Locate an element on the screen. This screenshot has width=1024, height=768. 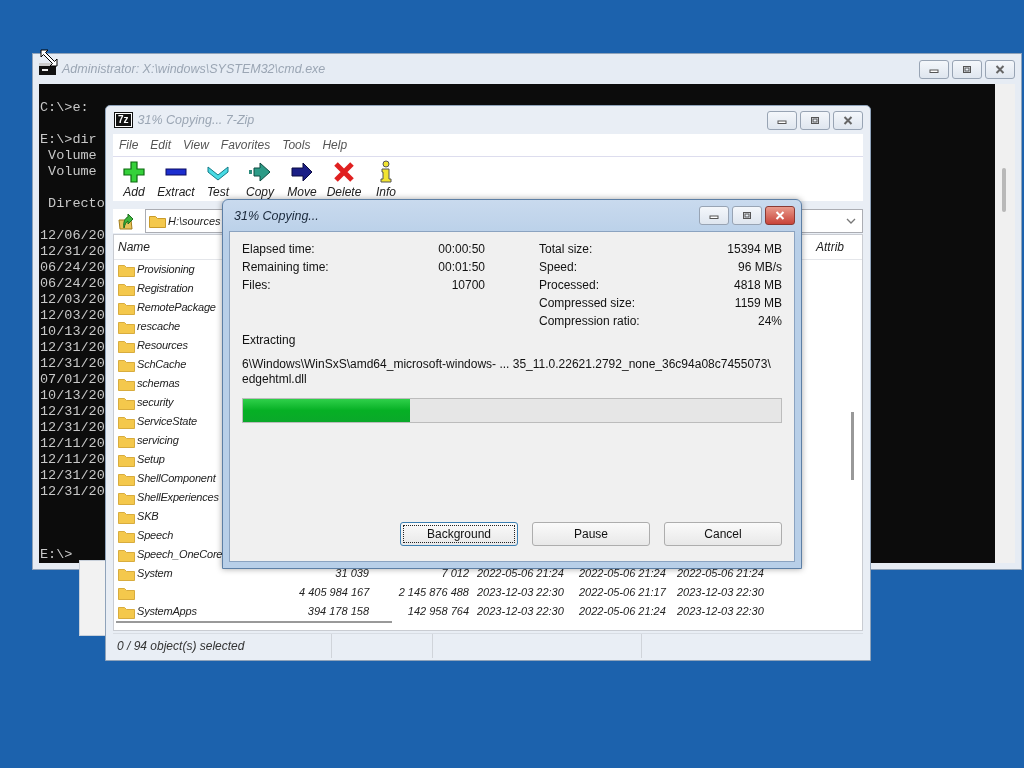
dialog-button: Pause is located at coordinates (591, 534).